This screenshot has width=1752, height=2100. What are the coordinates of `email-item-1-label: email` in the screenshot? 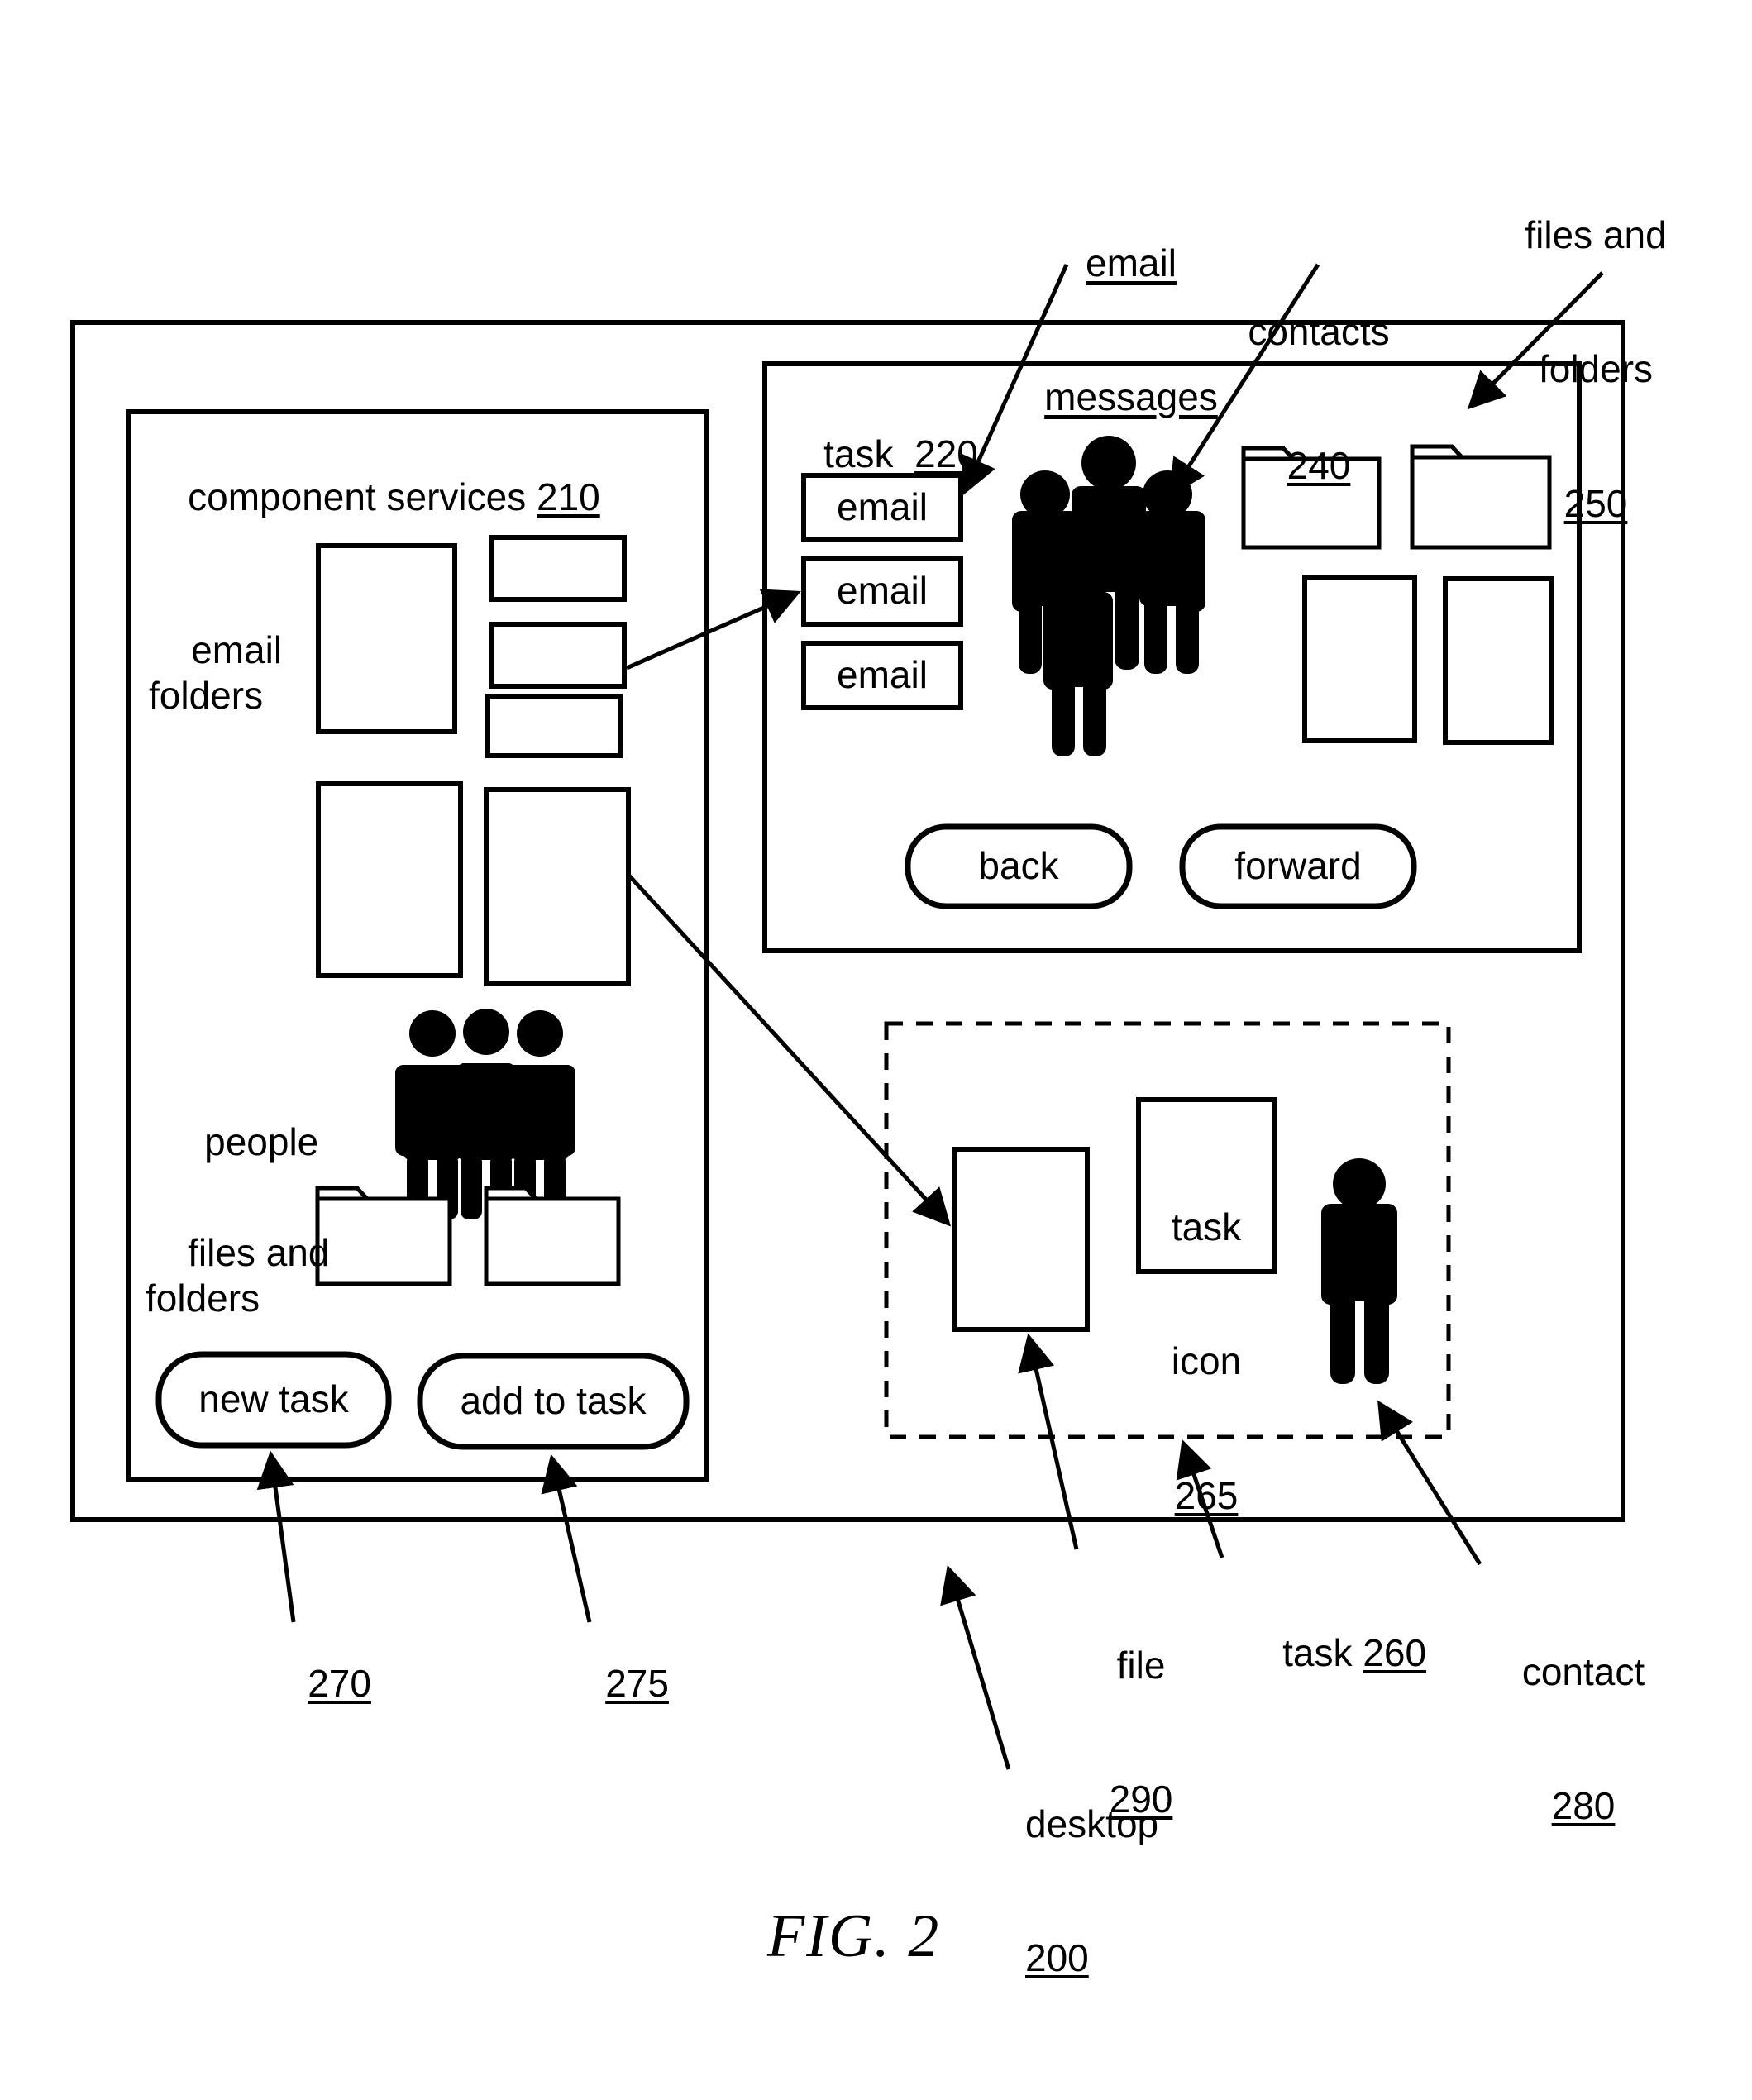 It's located at (882, 507).